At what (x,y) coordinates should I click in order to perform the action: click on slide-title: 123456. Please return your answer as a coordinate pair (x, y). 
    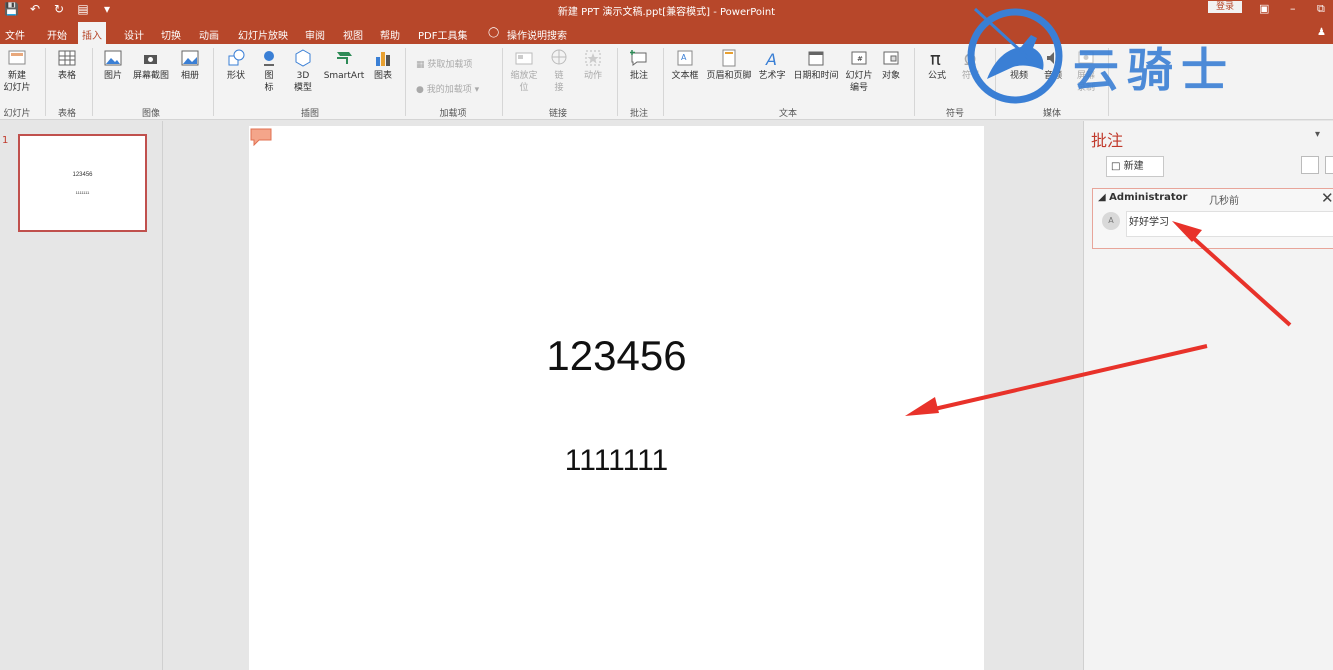
    Looking at the image, I should click on (616, 356).